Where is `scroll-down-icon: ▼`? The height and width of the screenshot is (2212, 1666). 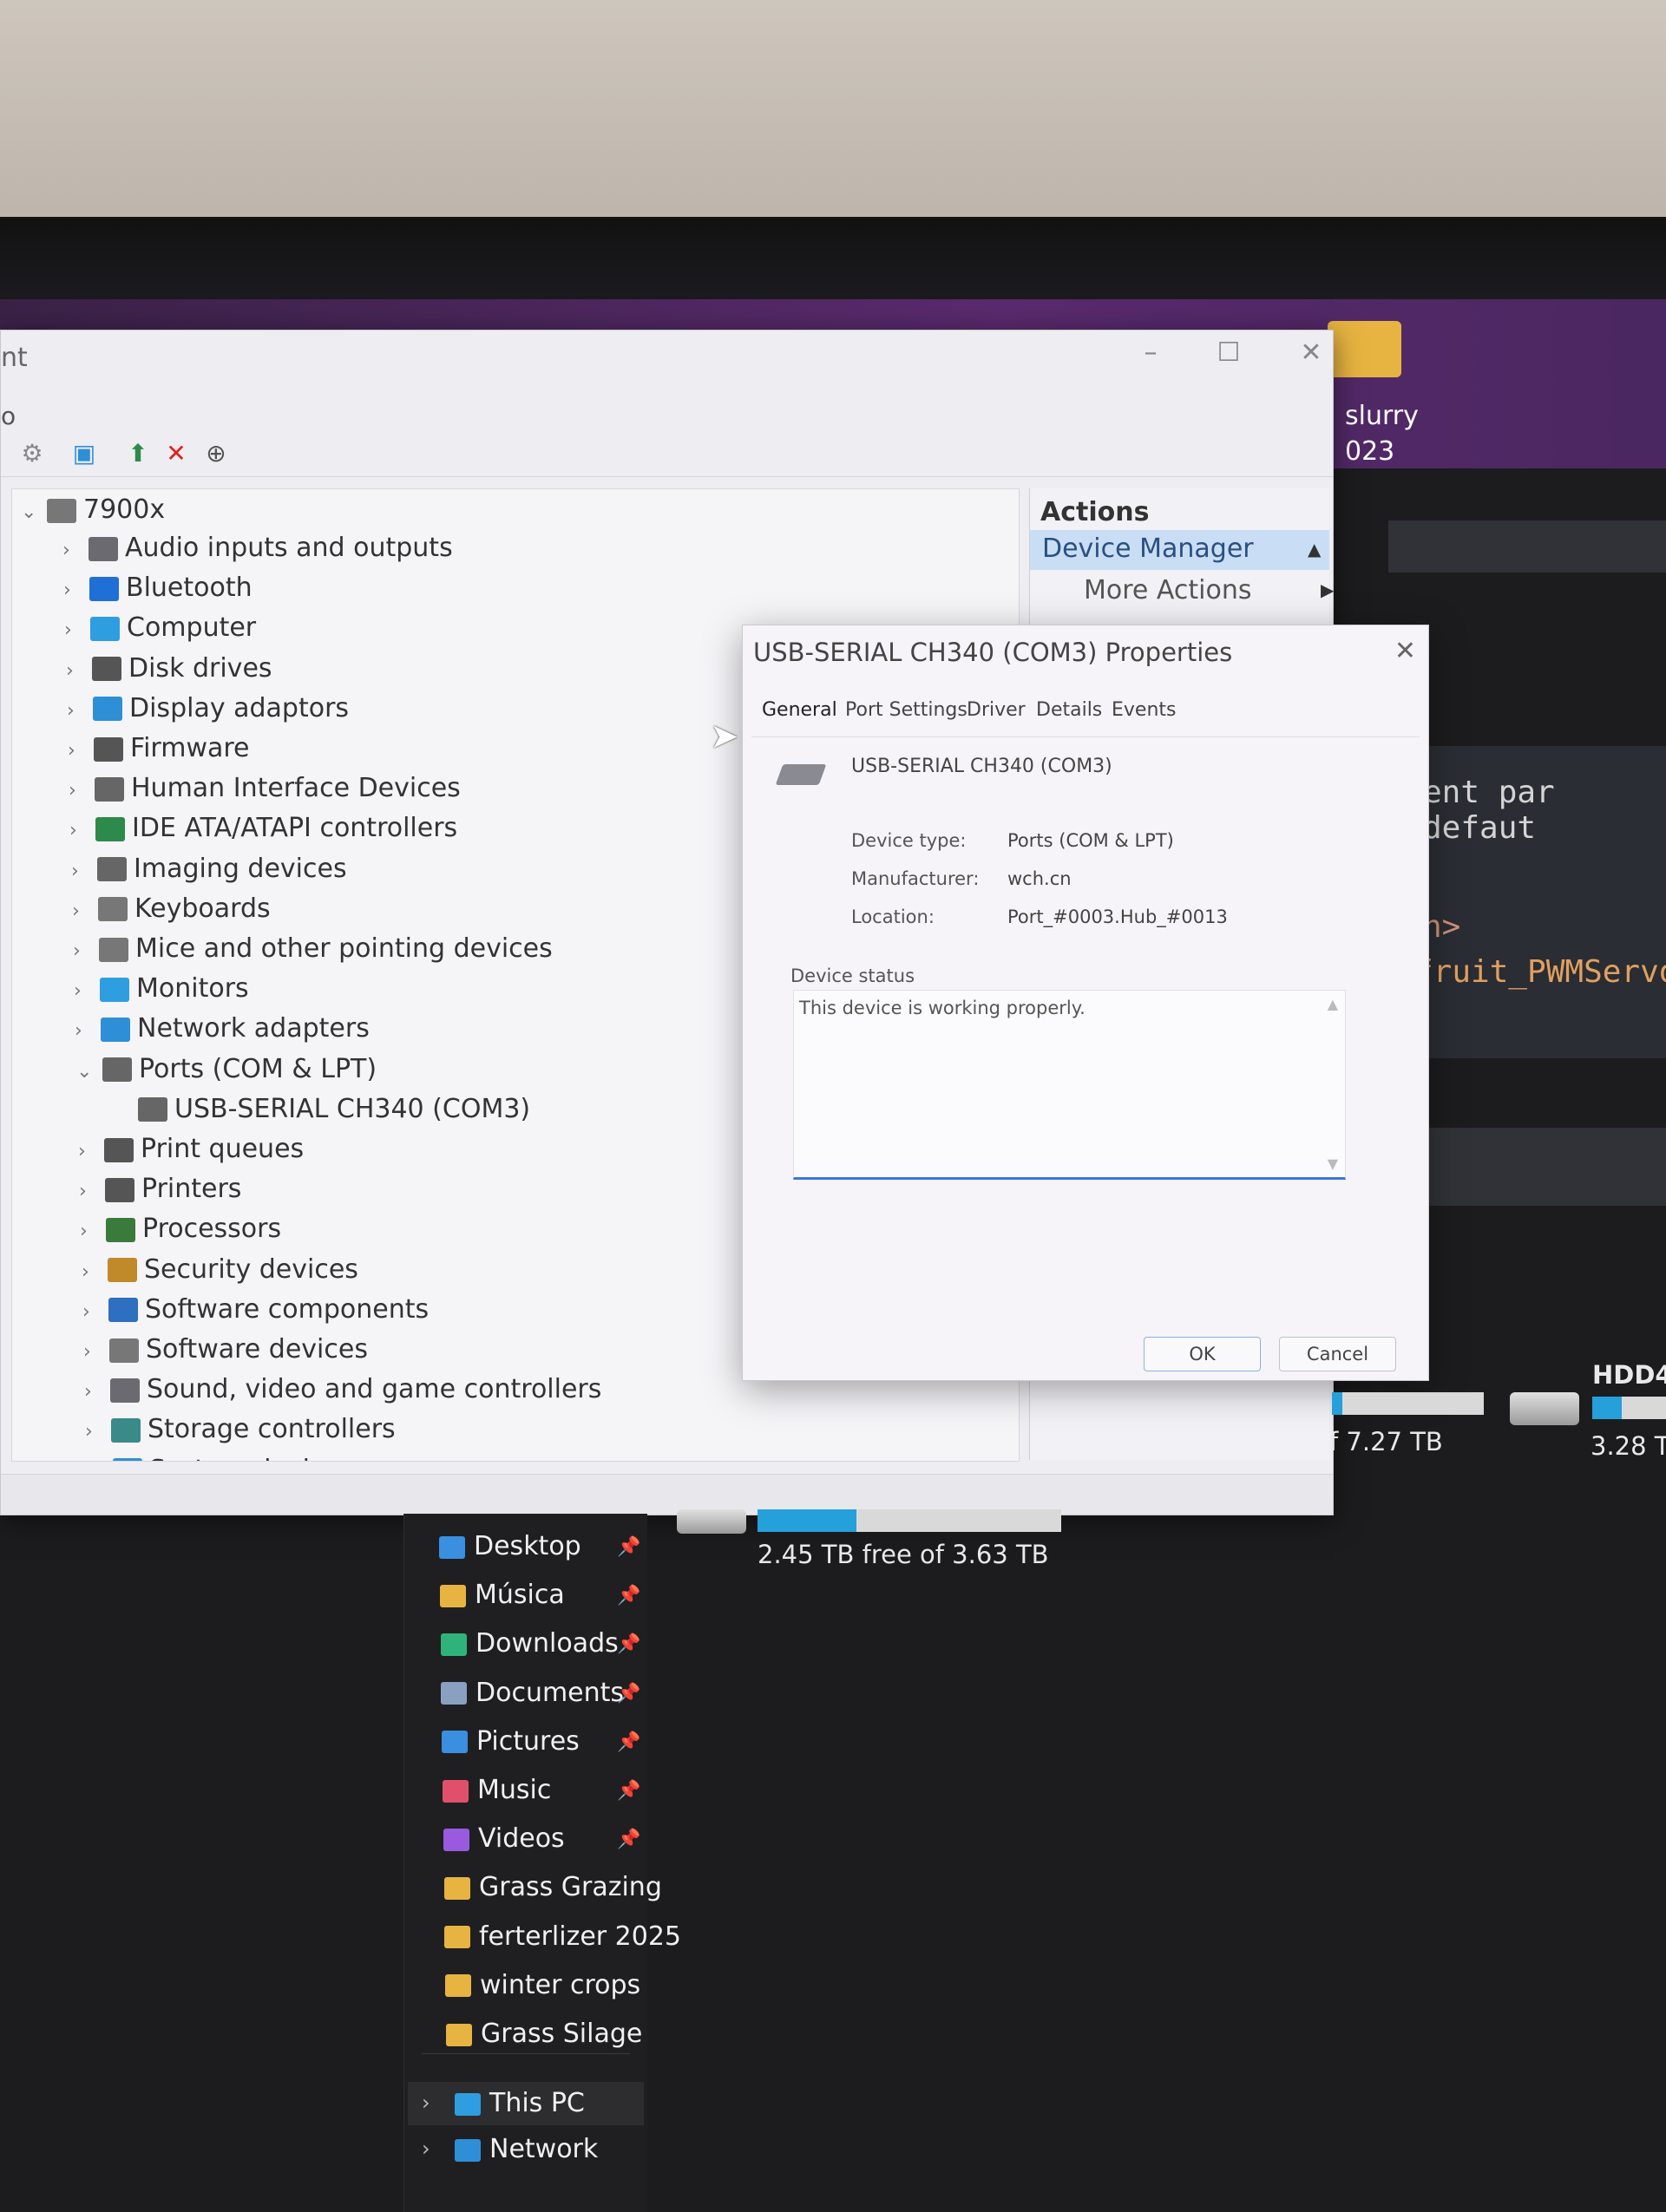
scroll-down-icon: ▼ is located at coordinates (1333, 1164).